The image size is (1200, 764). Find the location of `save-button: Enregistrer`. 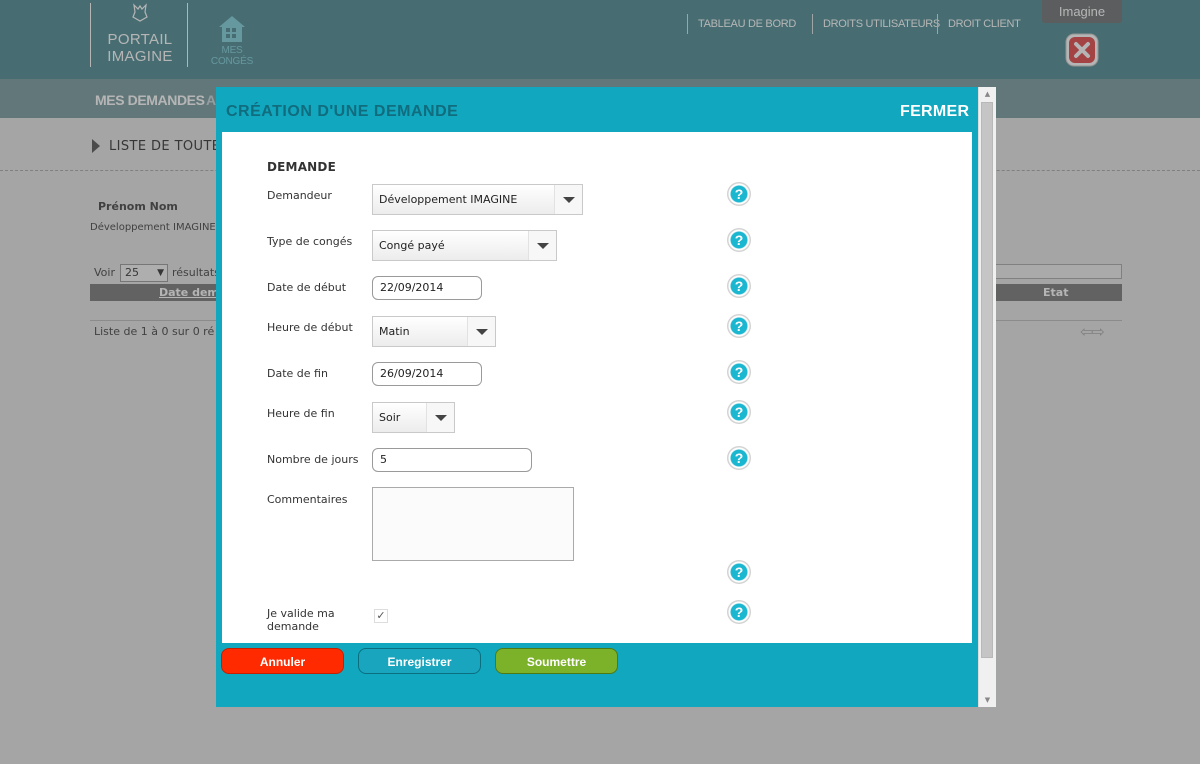

save-button: Enregistrer is located at coordinates (419, 661).